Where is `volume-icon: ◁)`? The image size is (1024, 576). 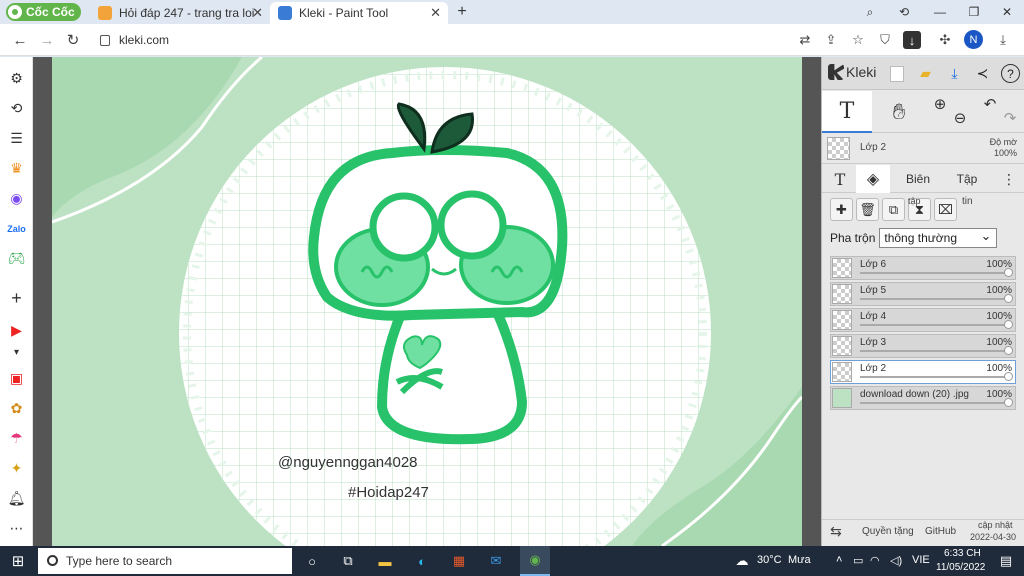 volume-icon: ◁) is located at coordinates (896, 560).